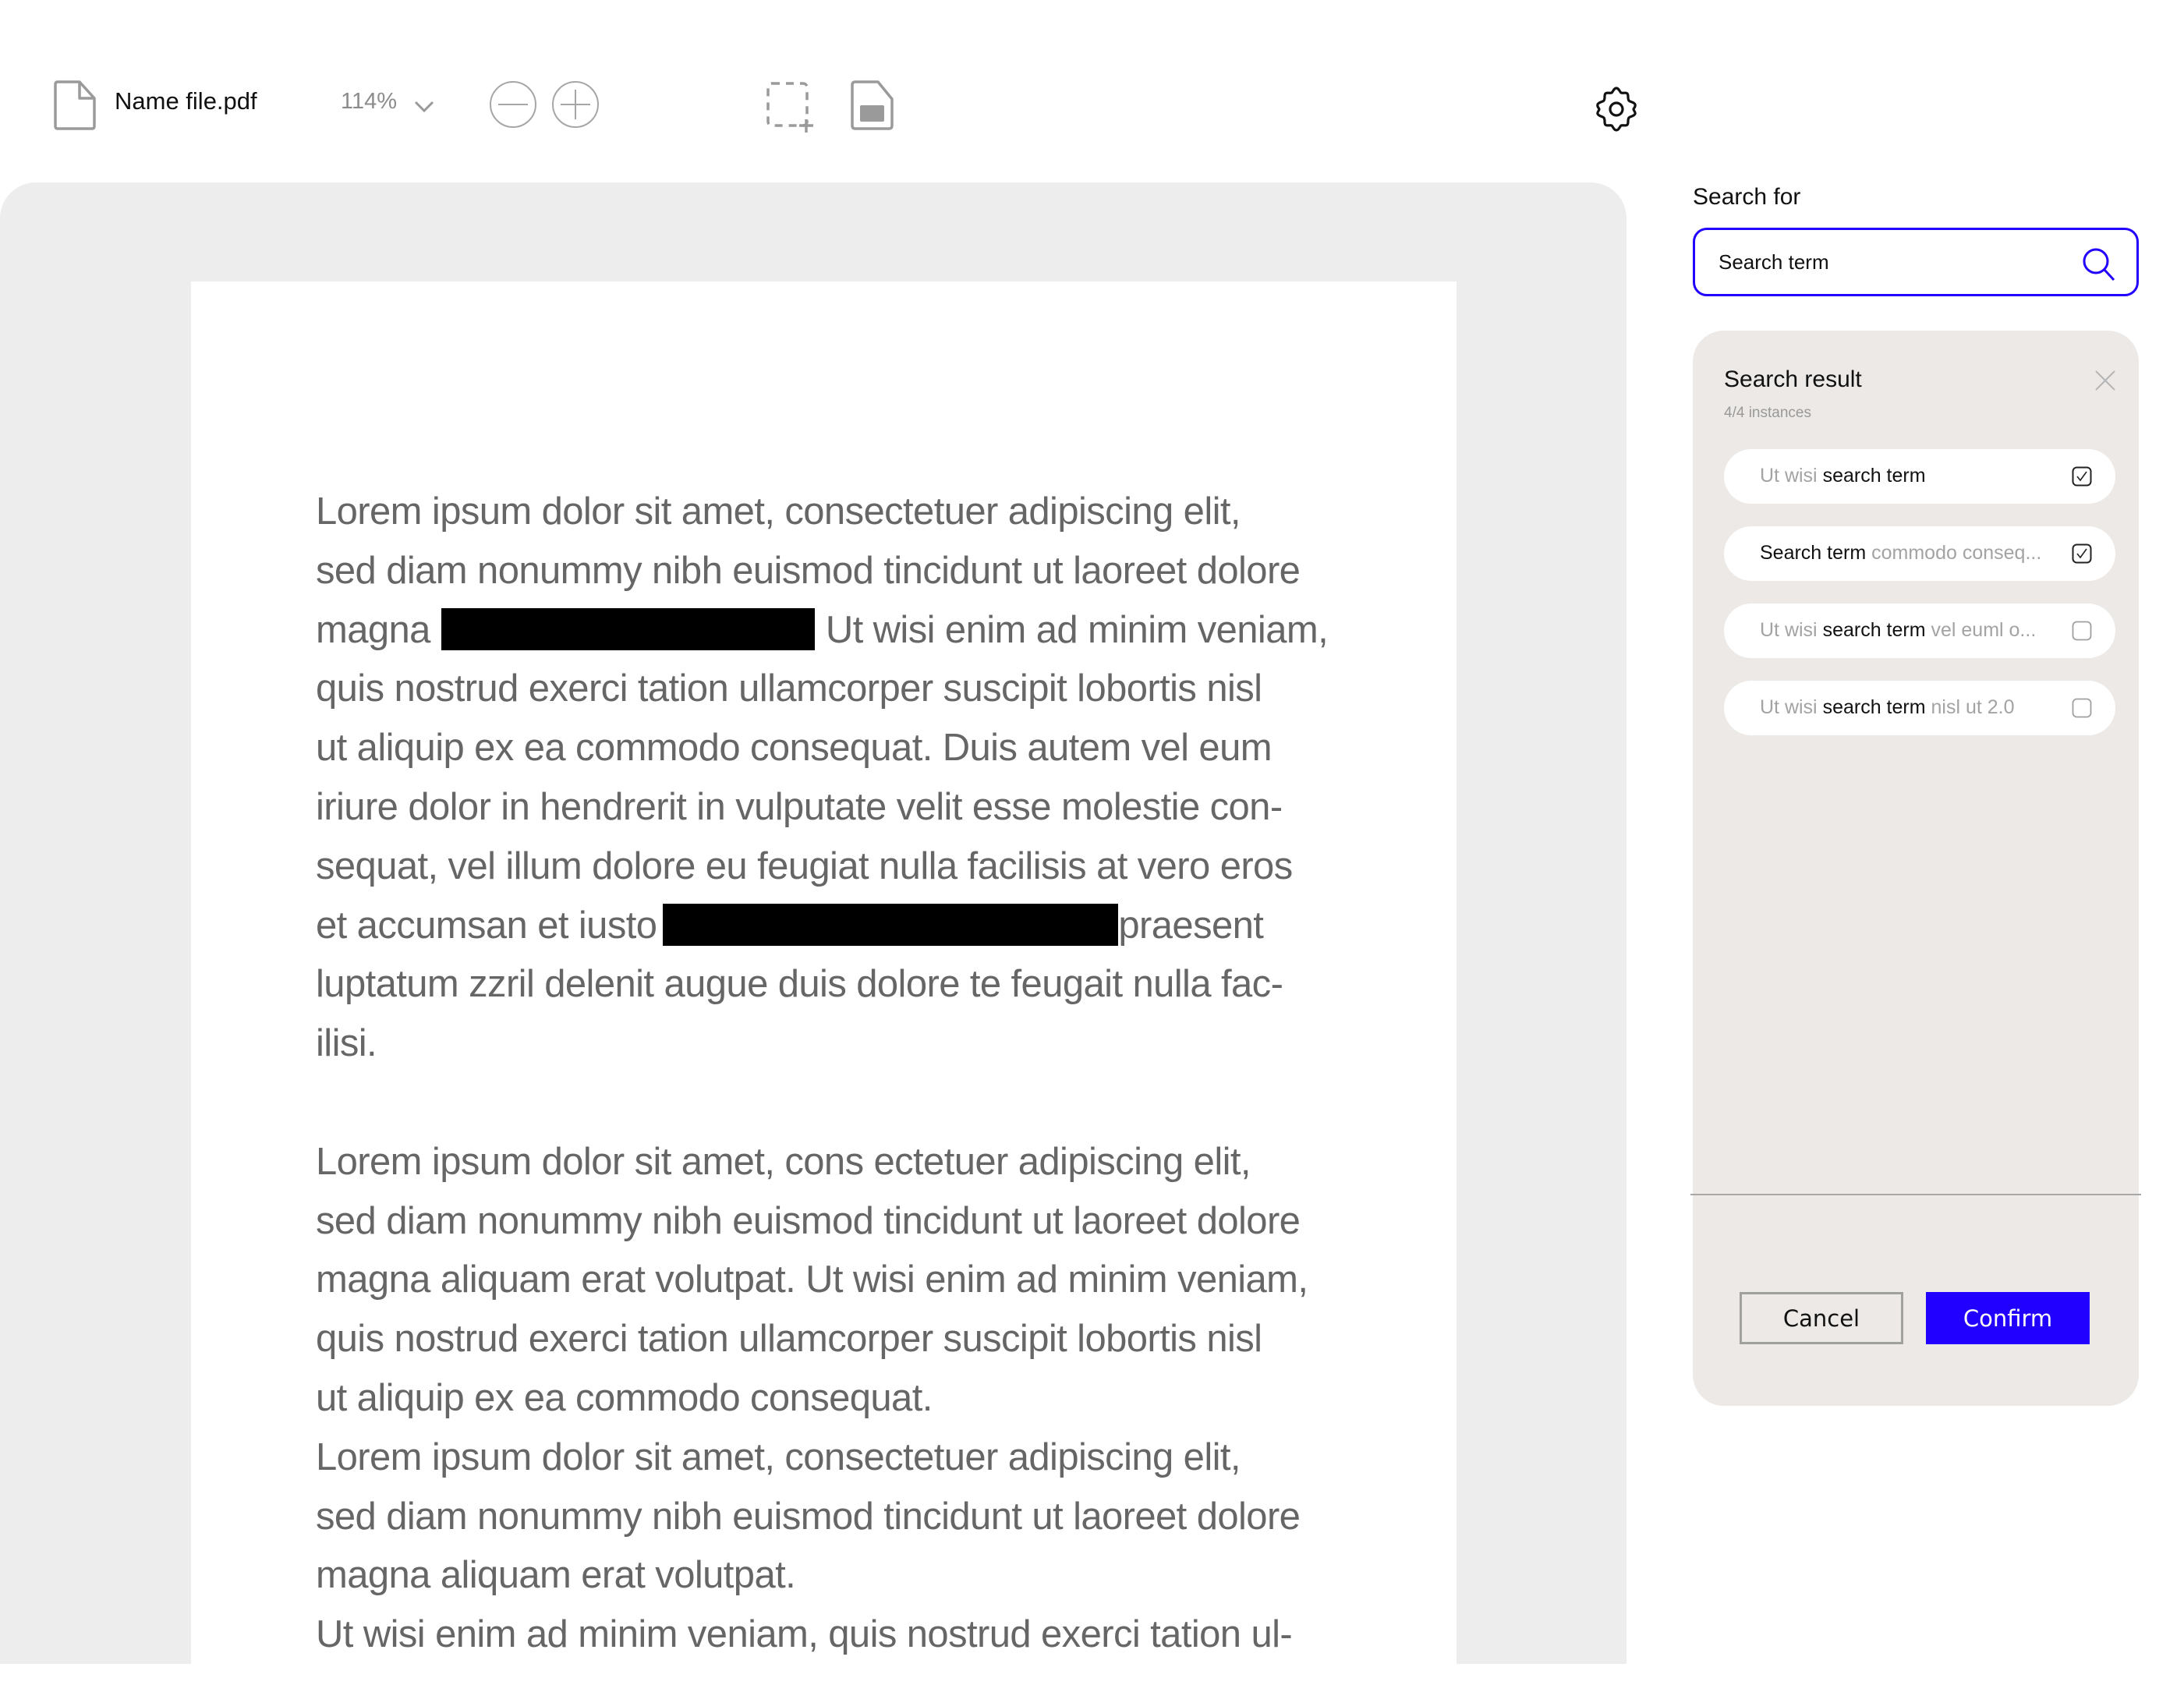 The image size is (2184, 1685). Describe the element at coordinates (862, 1575) in the screenshot. I see `text-line: magna aliquam erat volutpat.` at that location.